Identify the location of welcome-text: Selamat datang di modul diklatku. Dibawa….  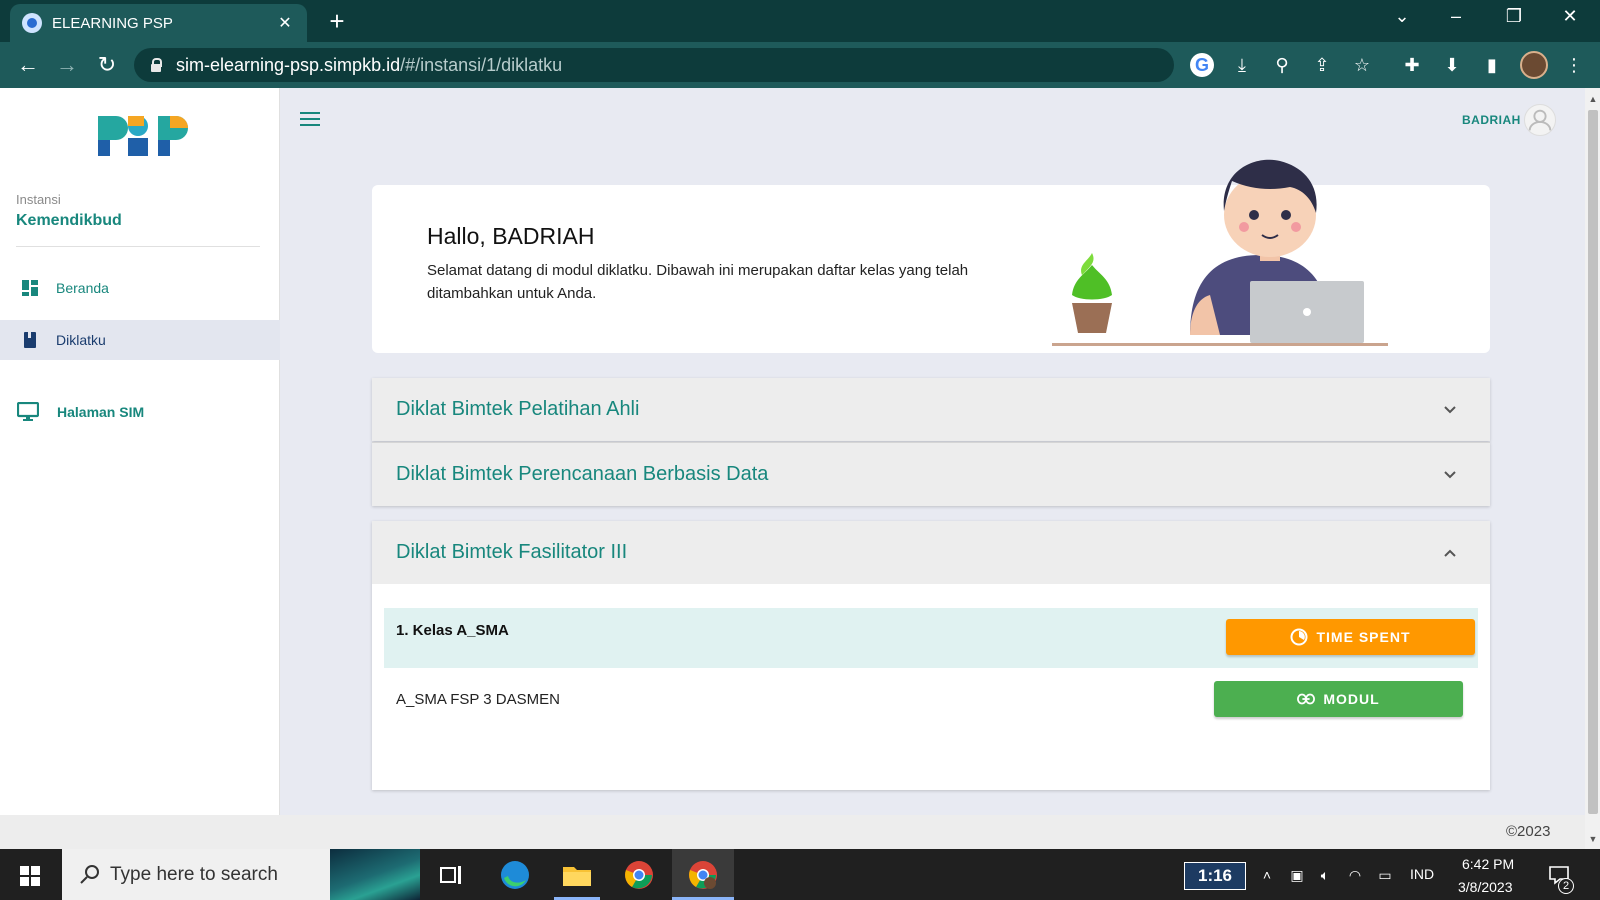
(698, 282).